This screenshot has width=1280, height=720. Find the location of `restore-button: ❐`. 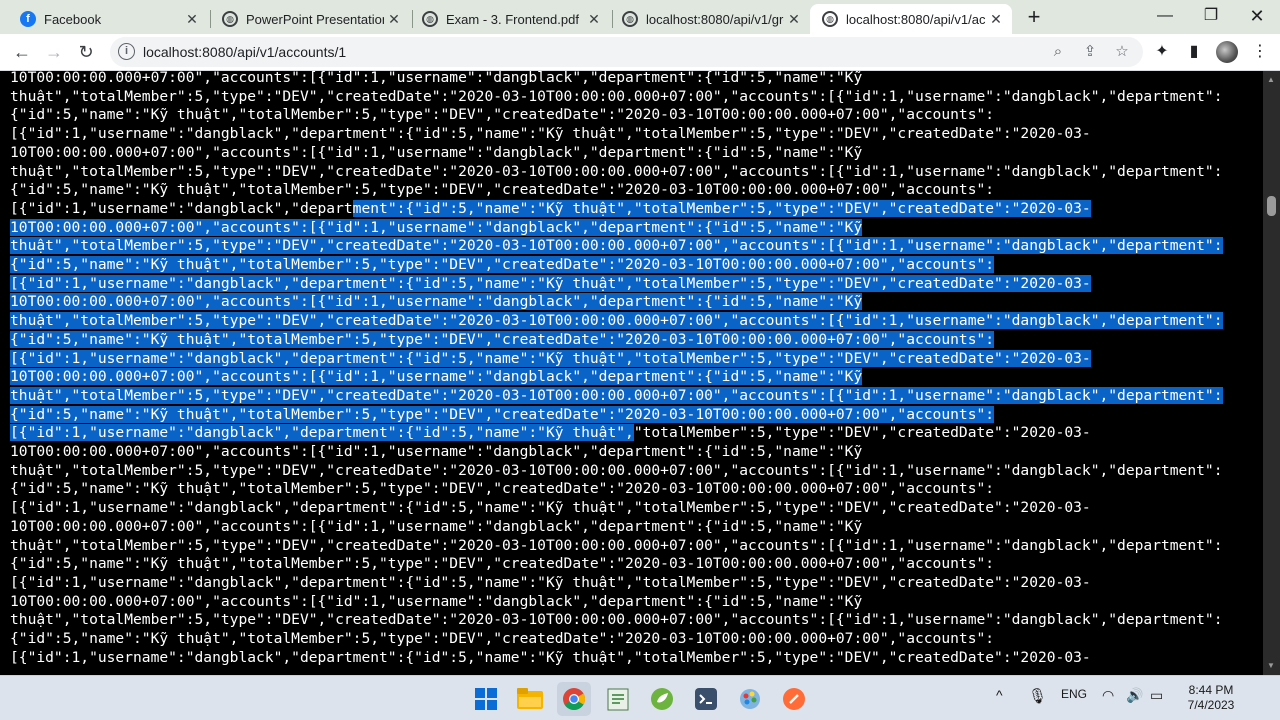

restore-button: ❐ is located at coordinates (1211, 17).